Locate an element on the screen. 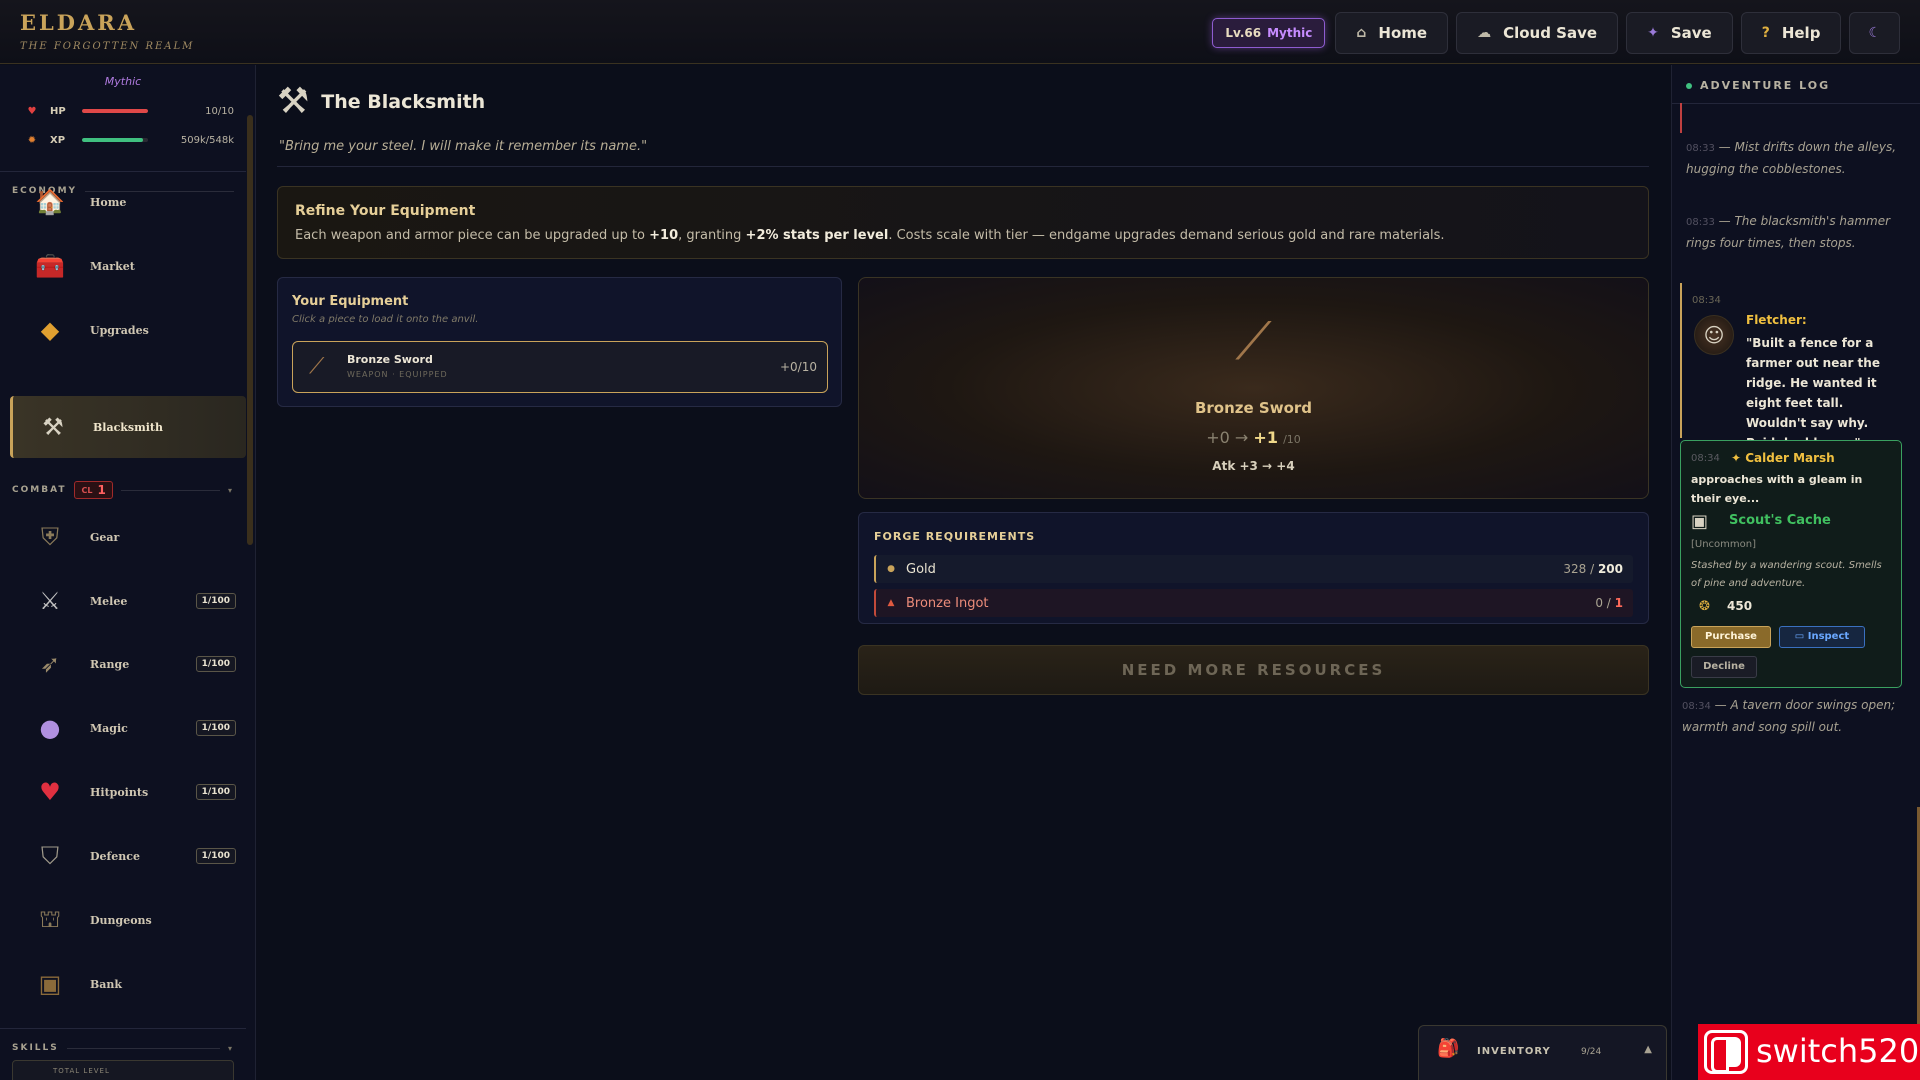  xp-value: 509k/548k is located at coordinates (207, 140).